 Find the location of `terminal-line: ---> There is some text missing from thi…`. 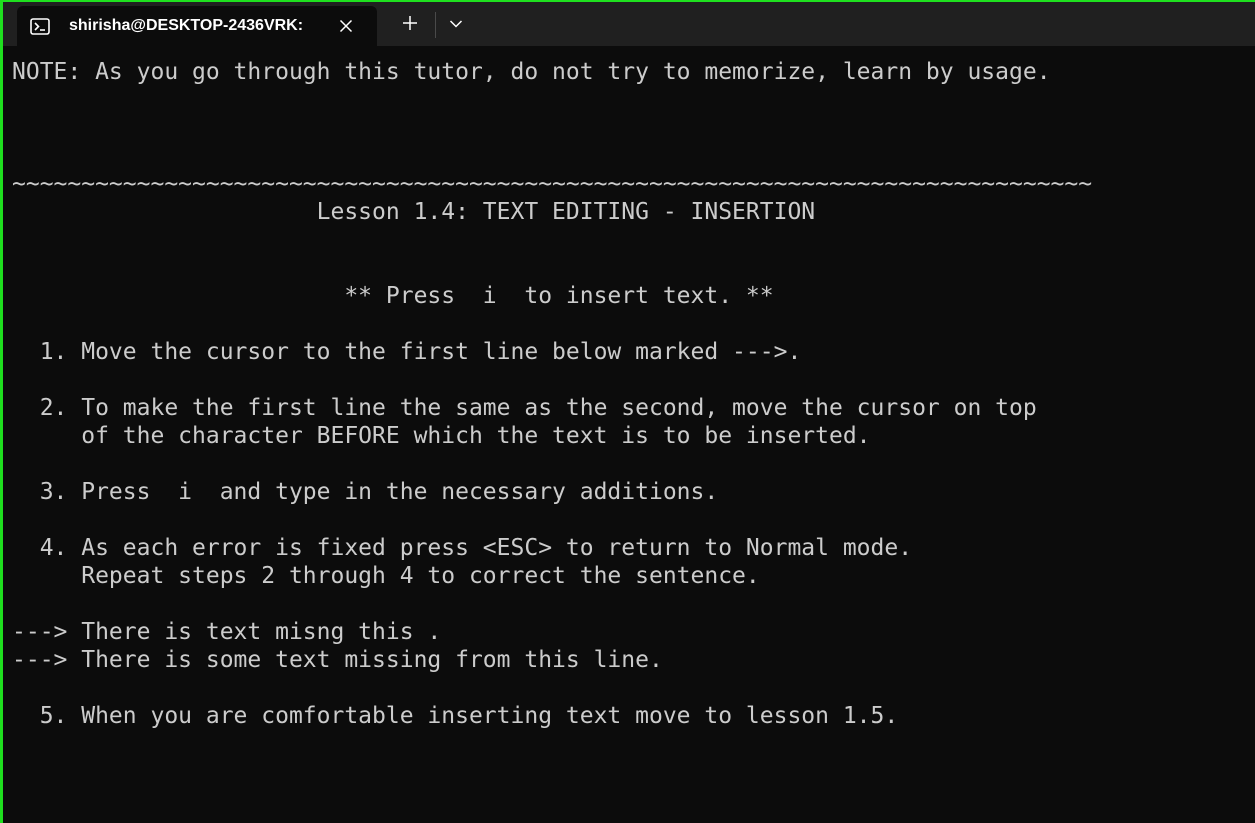

terminal-line: ---> There is some text missing from thi… is located at coordinates (337, 660).